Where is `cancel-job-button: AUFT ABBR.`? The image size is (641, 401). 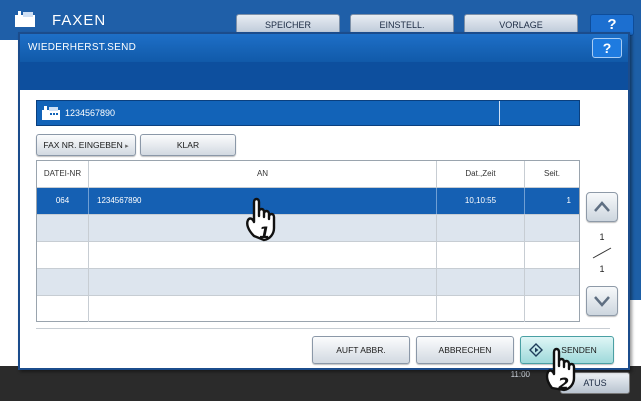
cancel-job-button: AUFT ABBR. is located at coordinates (361, 350).